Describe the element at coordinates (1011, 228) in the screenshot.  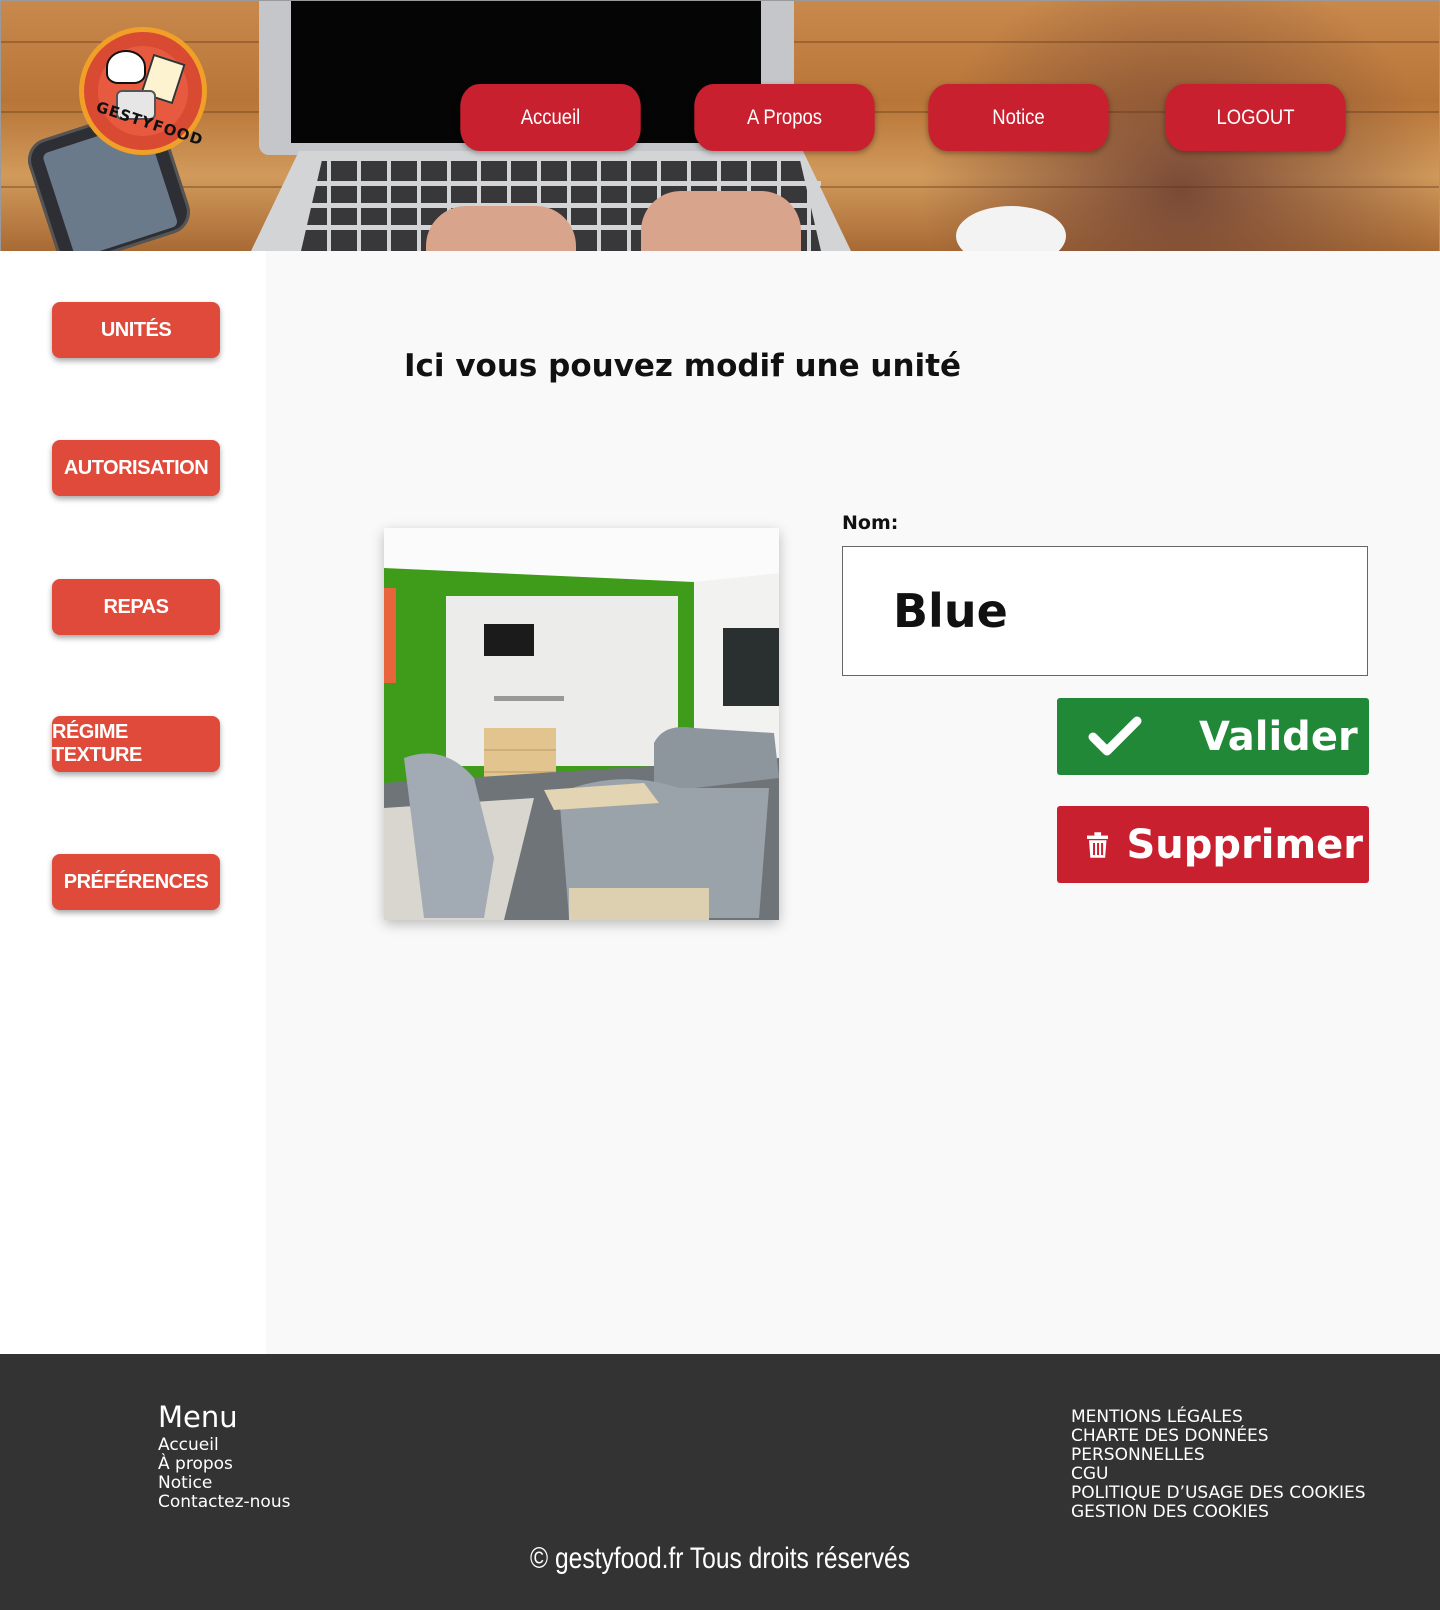
I see `cup-photo` at that location.